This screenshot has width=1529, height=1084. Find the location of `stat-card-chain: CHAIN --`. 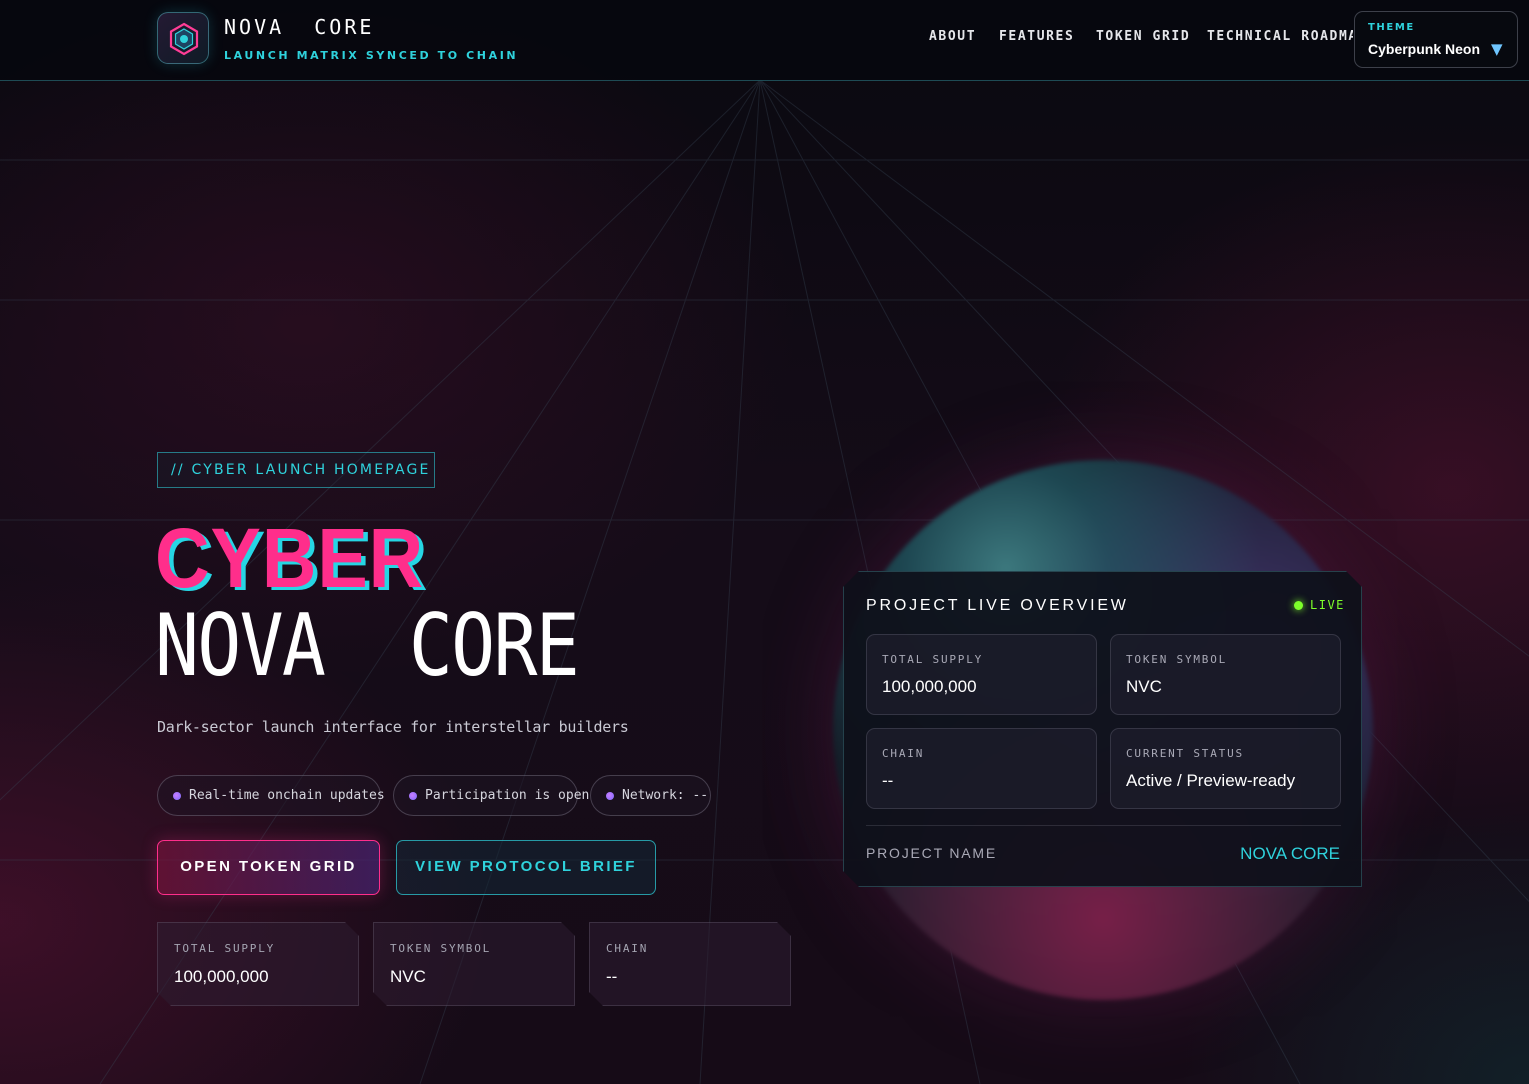

stat-card-chain: CHAIN -- is located at coordinates (690, 964).